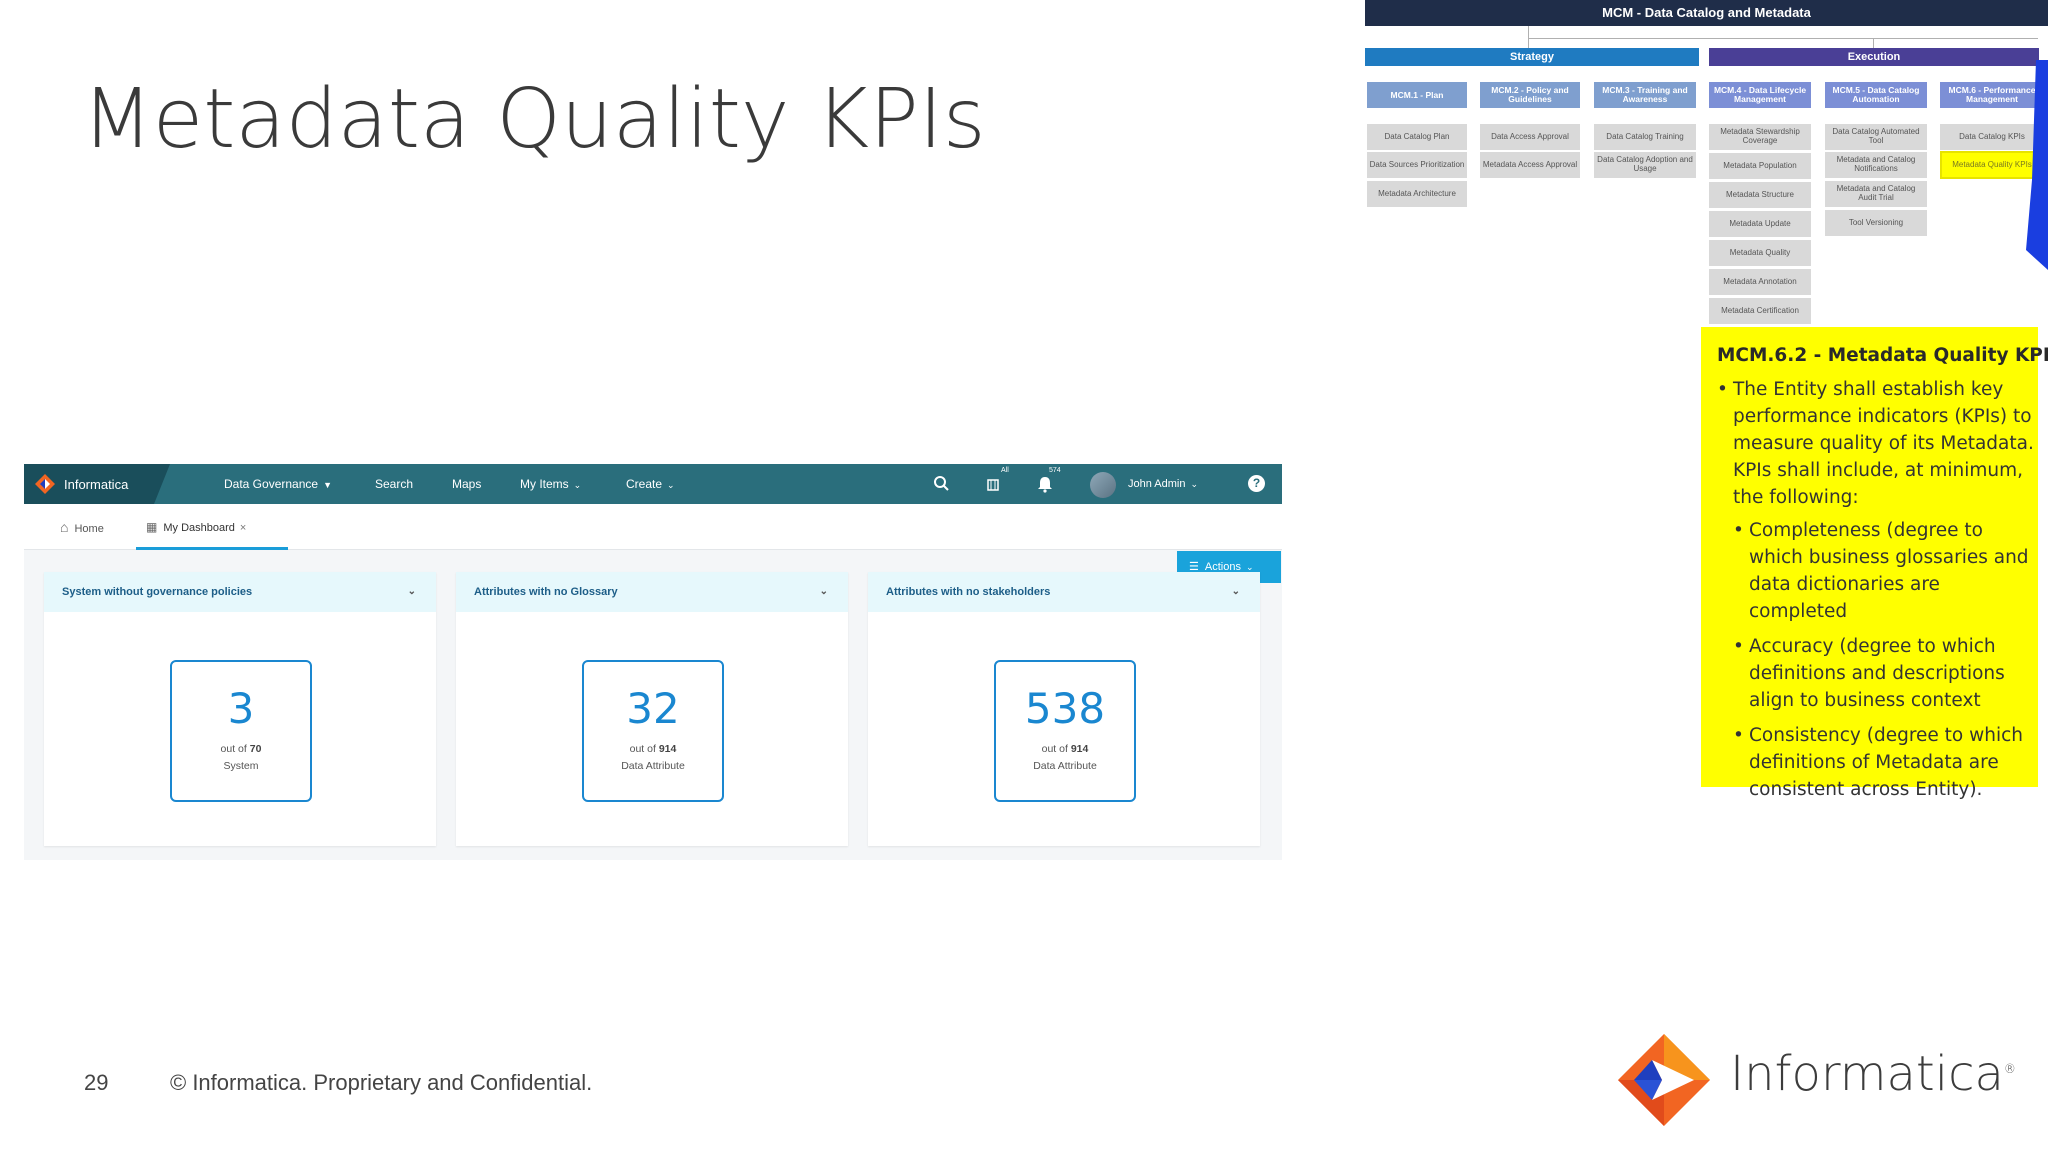 This screenshot has height=1152, width=2048. What do you see at coordinates (96, 484) in the screenshot?
I see `brand-name: Informatica` at bounding box center [96, 484].